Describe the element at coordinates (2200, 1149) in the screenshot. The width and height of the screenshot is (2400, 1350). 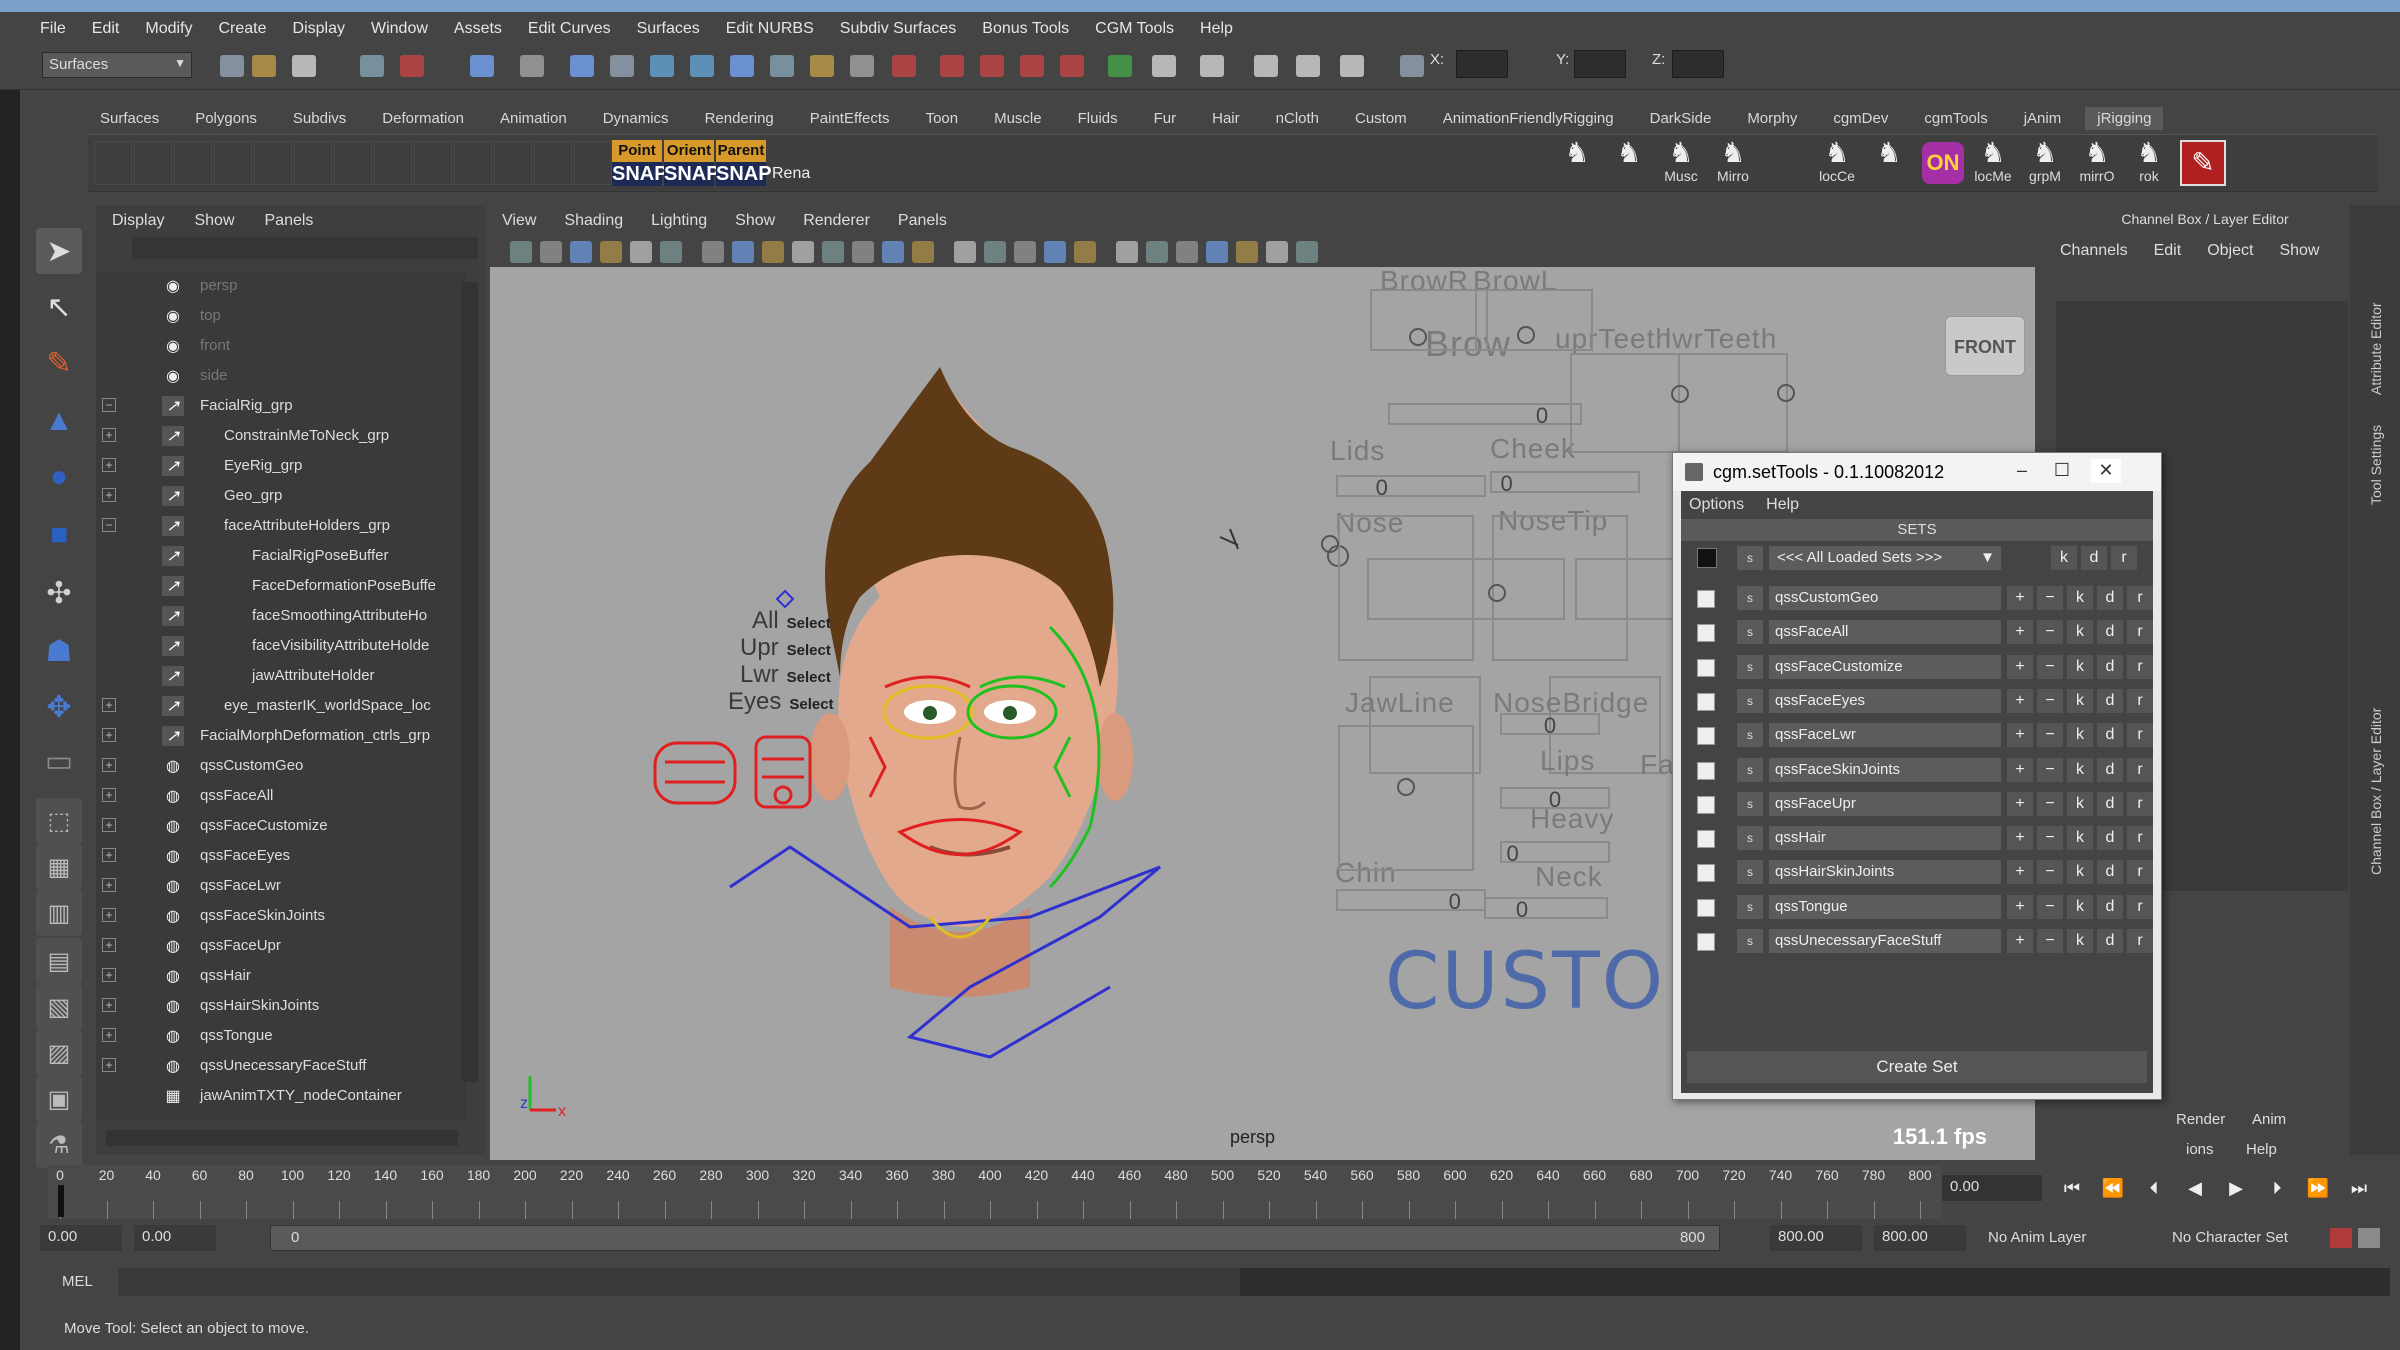
I see `layer-menu-options: ions` at that location.